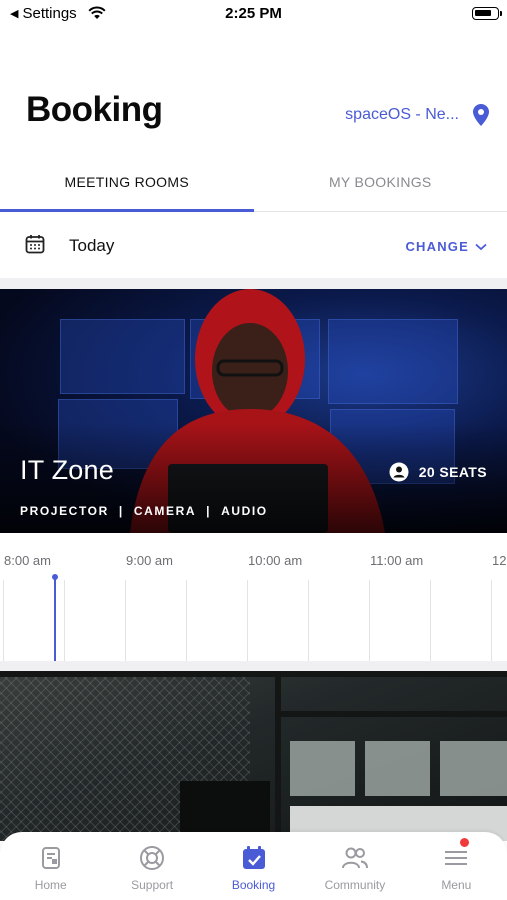 This screenshot has width=507, height=900. Describe the element at coordinates (35, 244) in the screenshot. I see `calendar-icon` at that location.